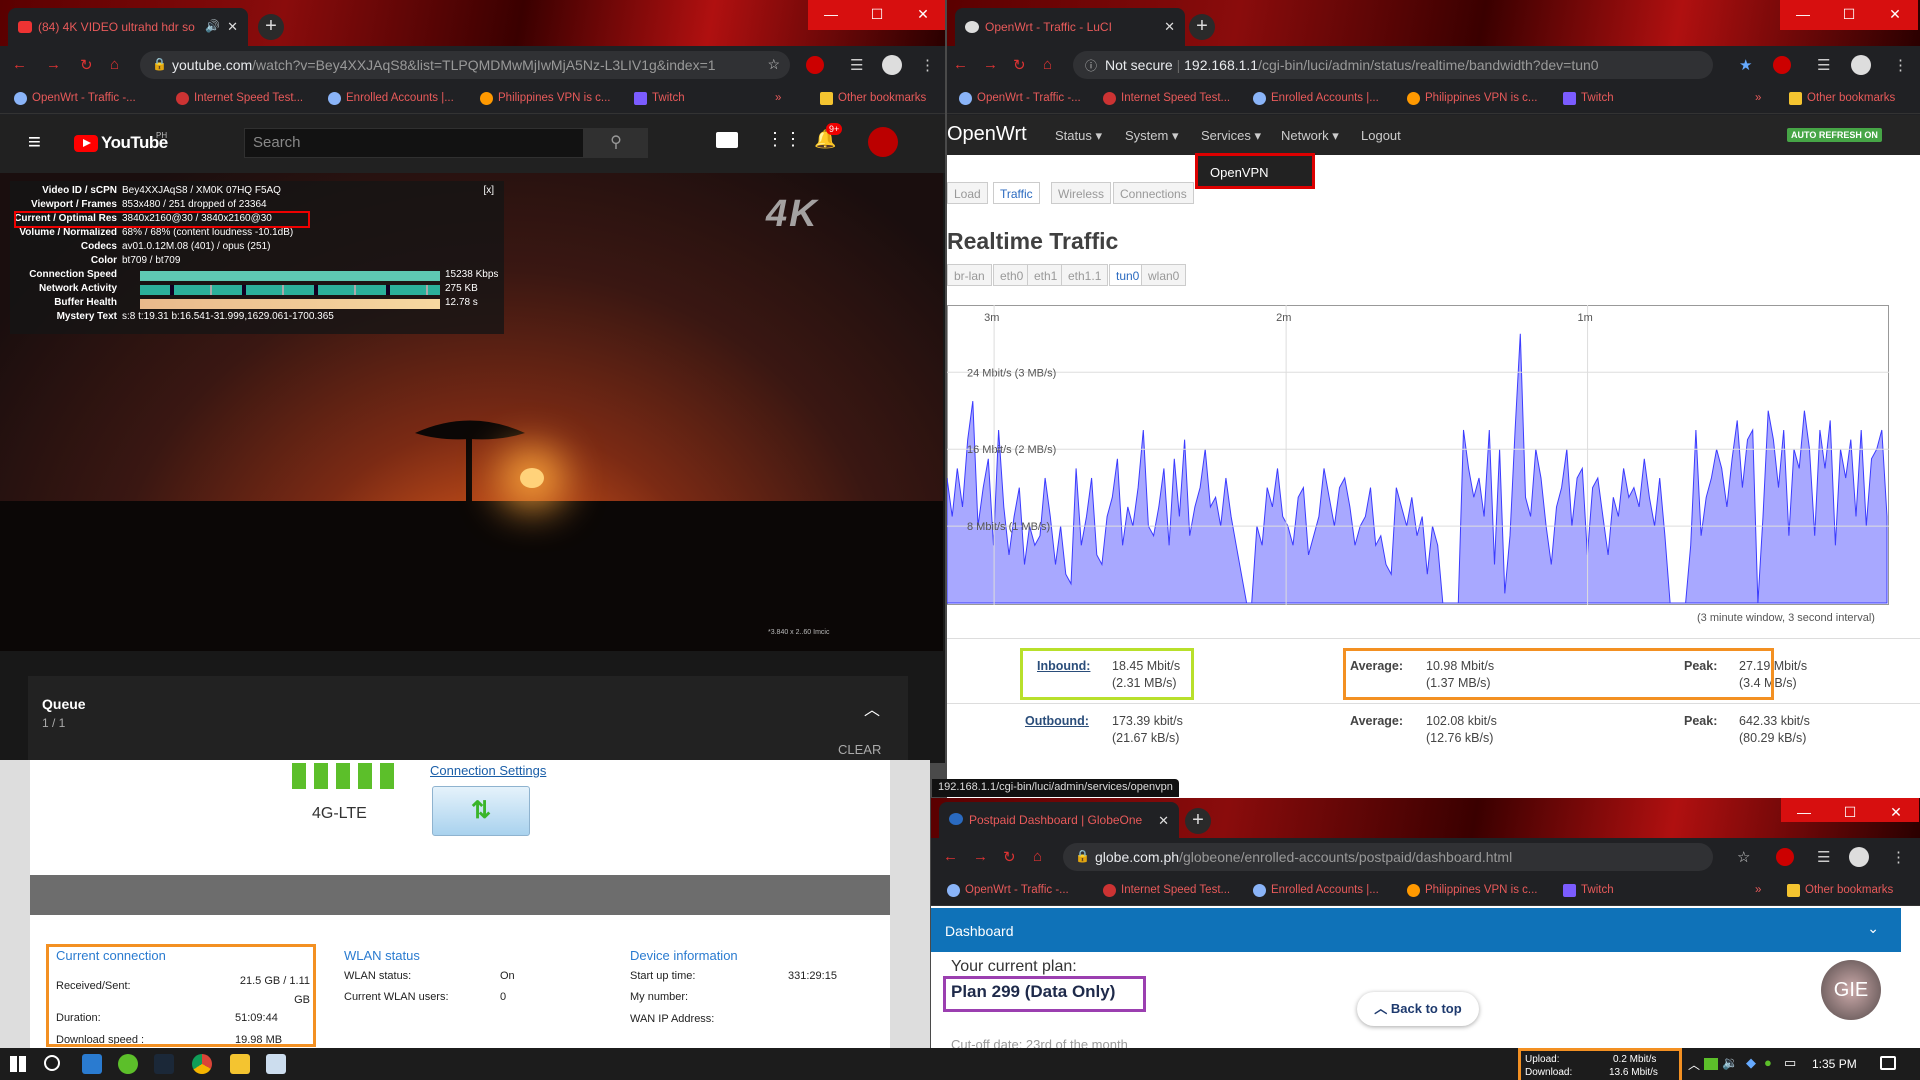 The width and height of the screenshot is (1920, 1080). What do you see at coordinates (1834, 1064) in the screenshot?
I see `clock: 1:35 PM` at bounding box center [1834, 1064].